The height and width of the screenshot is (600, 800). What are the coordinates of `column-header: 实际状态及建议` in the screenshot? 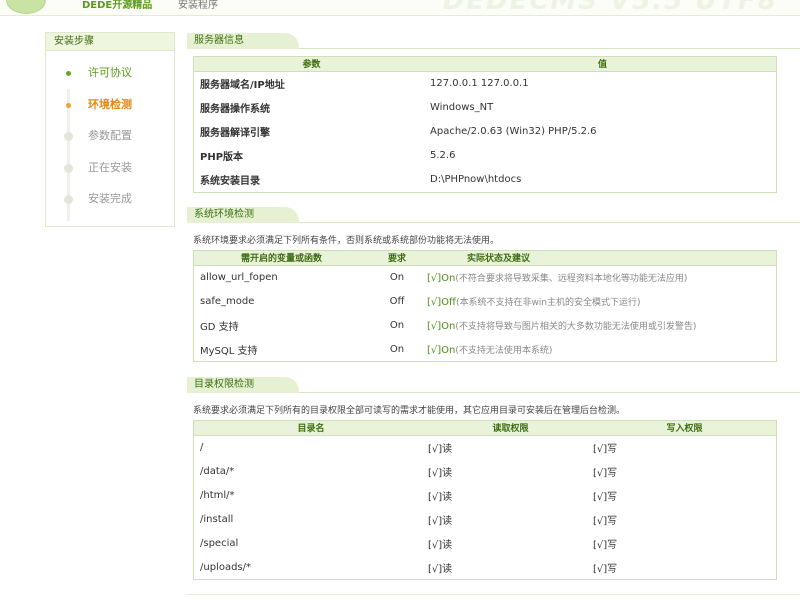 It's located at (600, 258).